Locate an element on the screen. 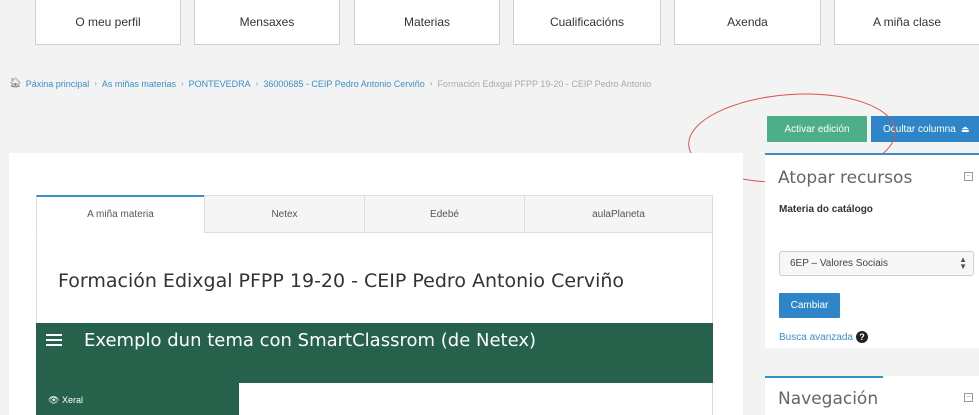  advanced-search-label: Busca avanzada is located at coordinates (816, 337).